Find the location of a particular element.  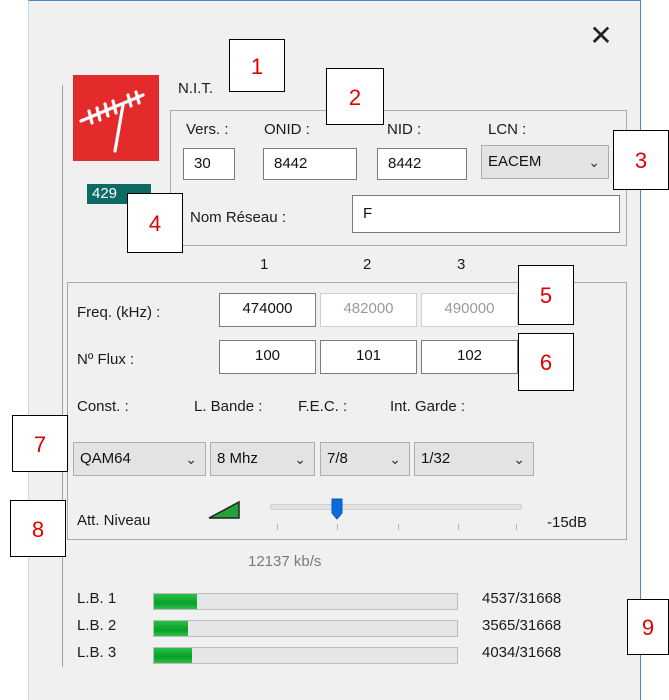

onid-label: ONID : is located at coordinates (287, 129).